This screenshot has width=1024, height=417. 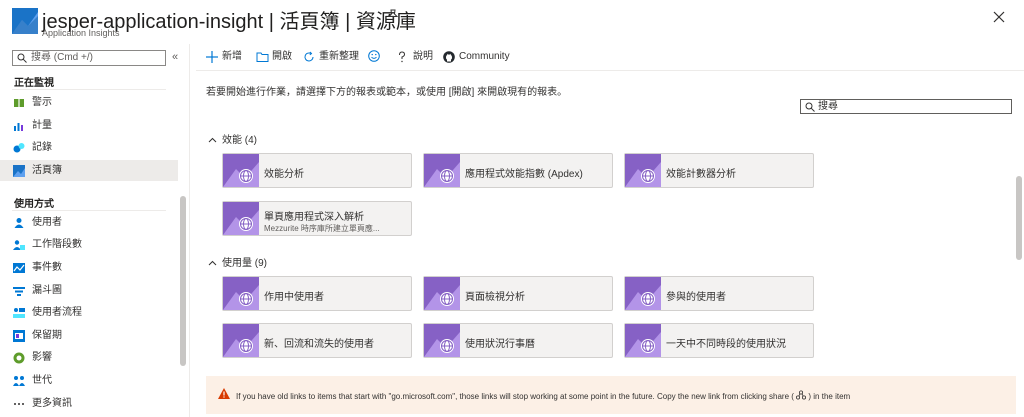 What do you see at coordinates (282, 56) in the screenshot?
I see `open-label: 開啟` at bounding box center [282, 56].